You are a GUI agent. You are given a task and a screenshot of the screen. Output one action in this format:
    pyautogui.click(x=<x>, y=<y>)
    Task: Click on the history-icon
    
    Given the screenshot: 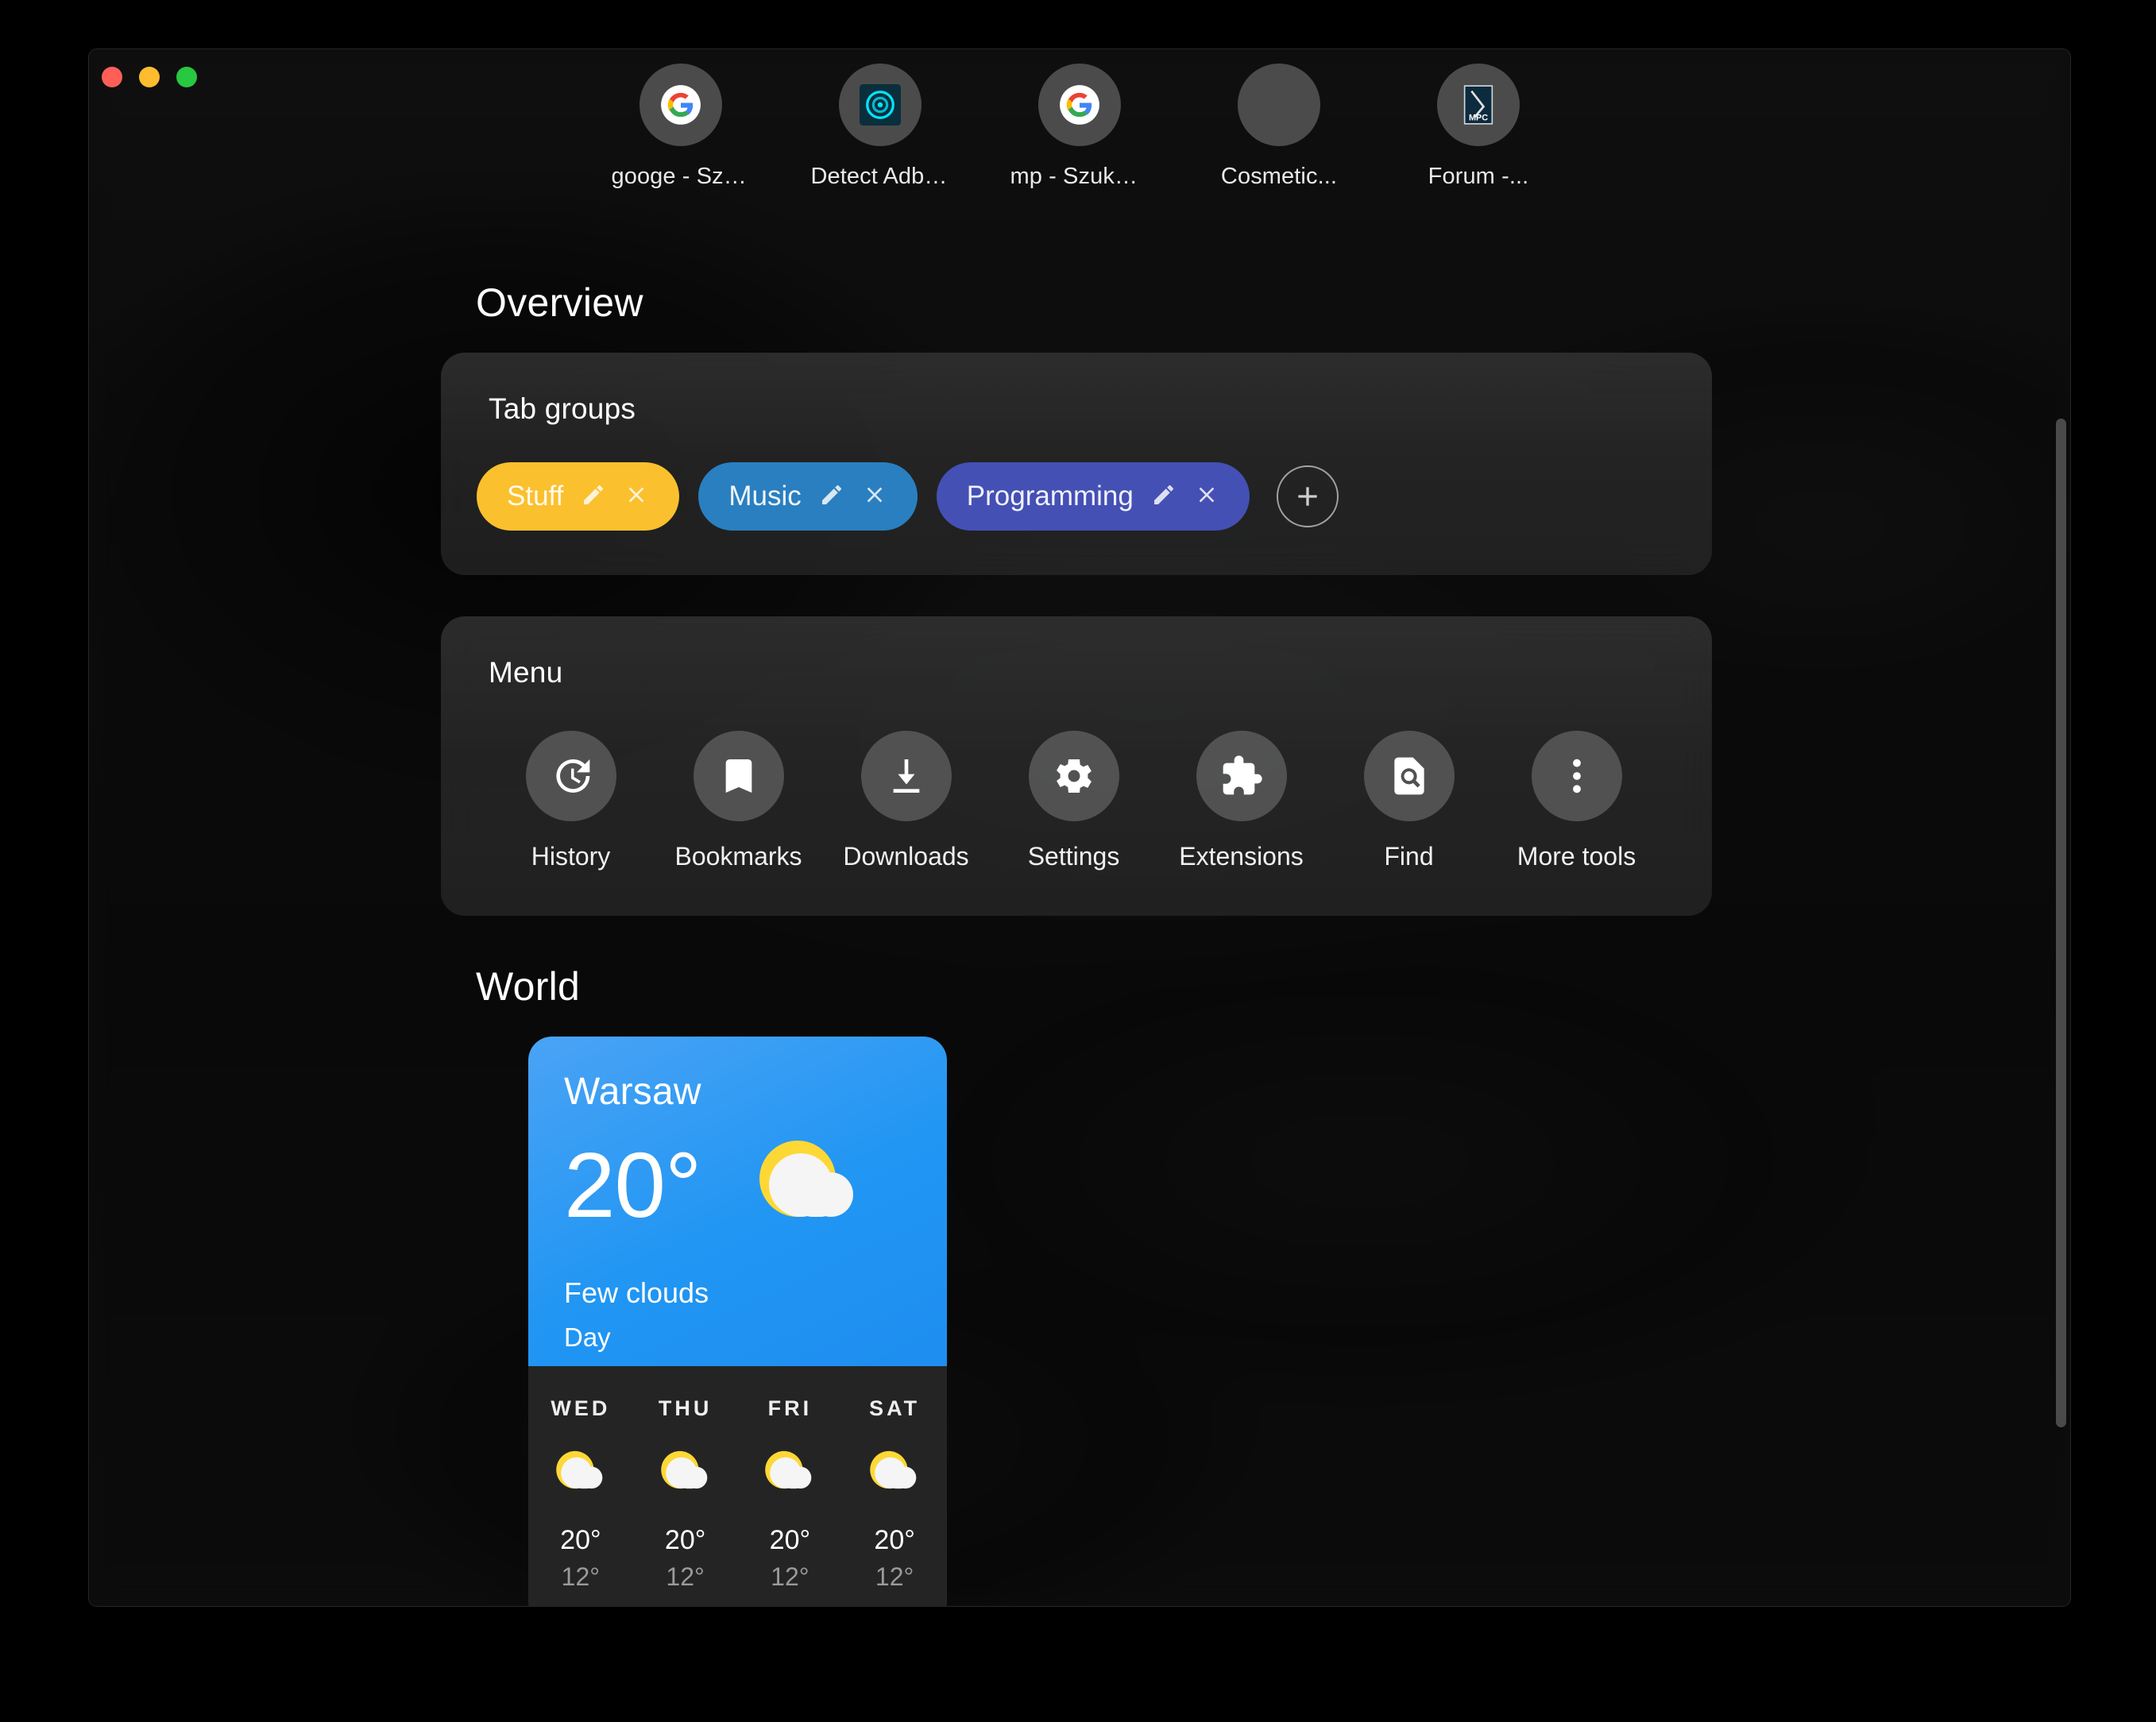 What is the action you would take?
    pyautogui.click(x=570, y=776)
    